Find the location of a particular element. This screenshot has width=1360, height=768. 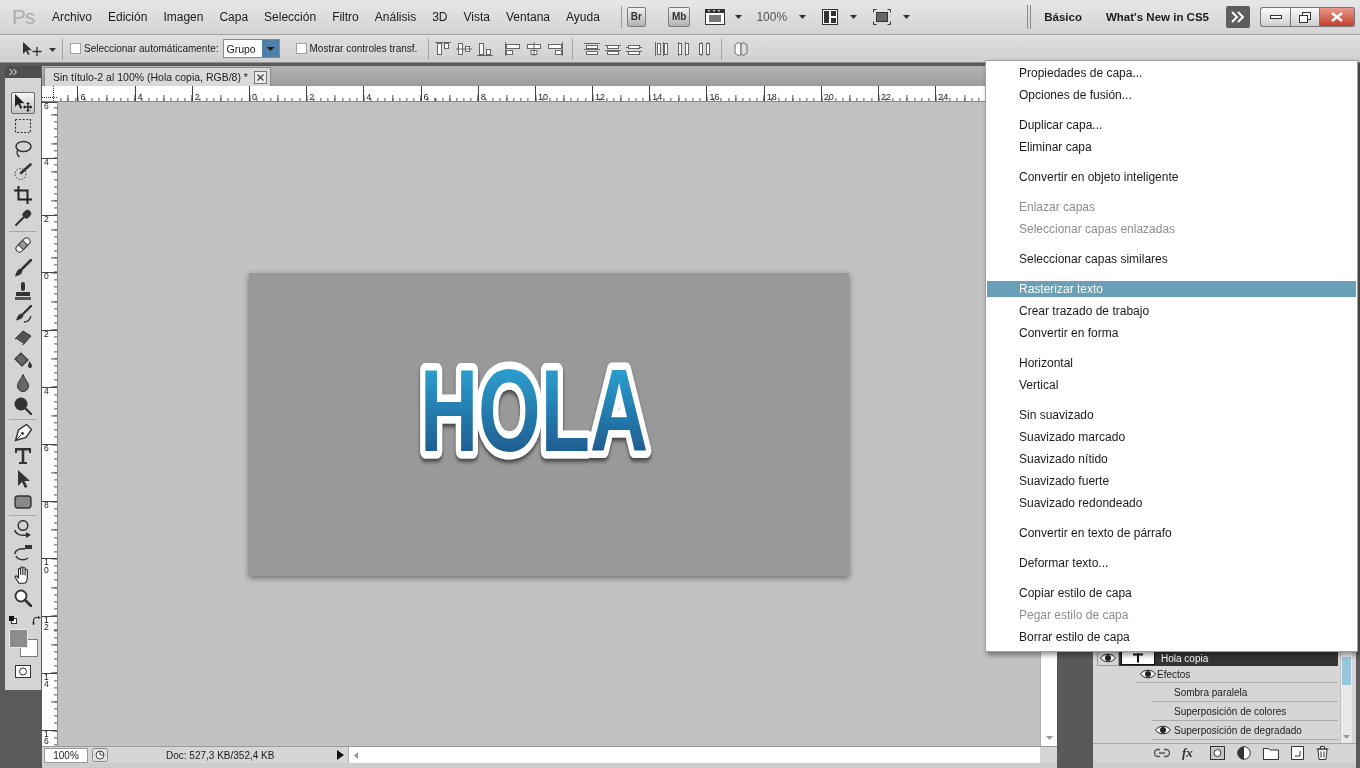

quick-mask-icon is located at coordinates (23, 671).